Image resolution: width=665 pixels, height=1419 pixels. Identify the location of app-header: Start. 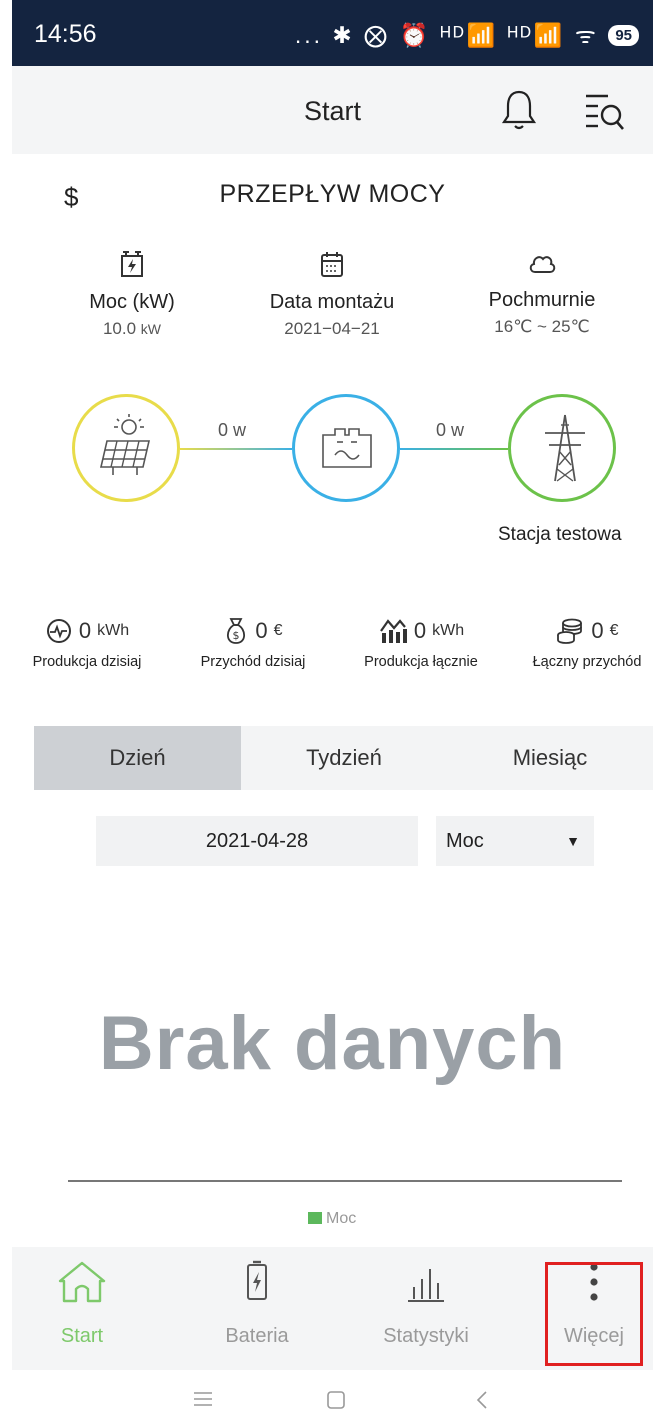
(332, 110).